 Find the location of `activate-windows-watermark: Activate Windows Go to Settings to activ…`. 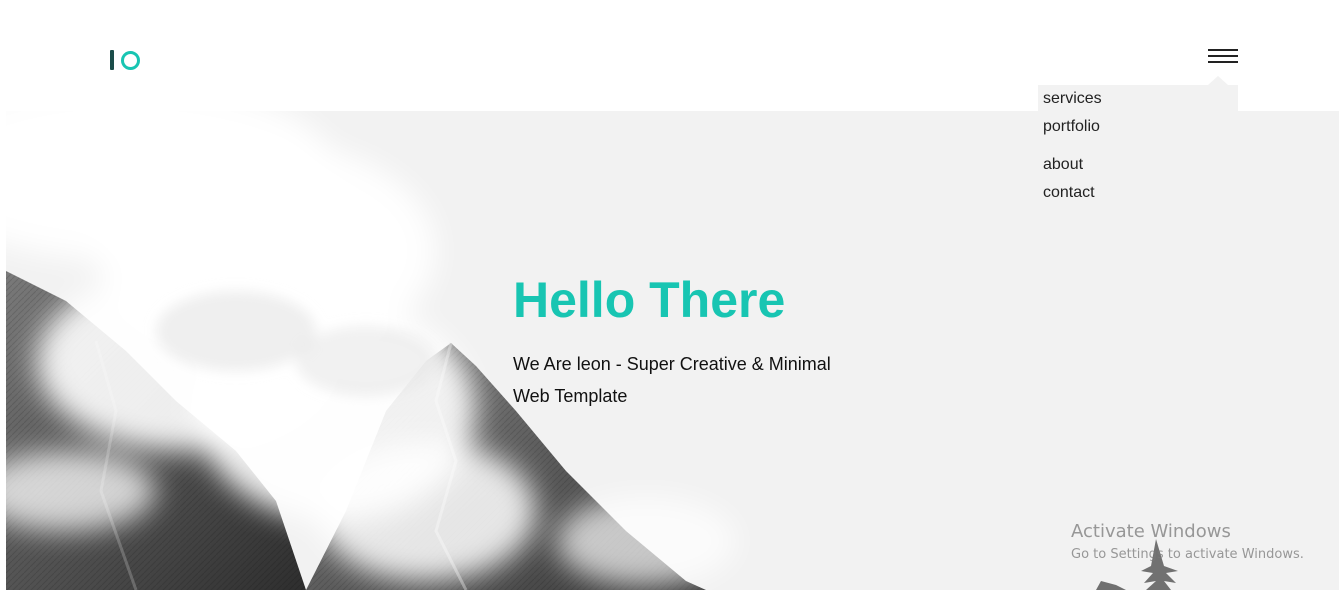

activate-windows-watermark: Activate Windows Go to Settings to activ… is located at coordinates (1187, 543).